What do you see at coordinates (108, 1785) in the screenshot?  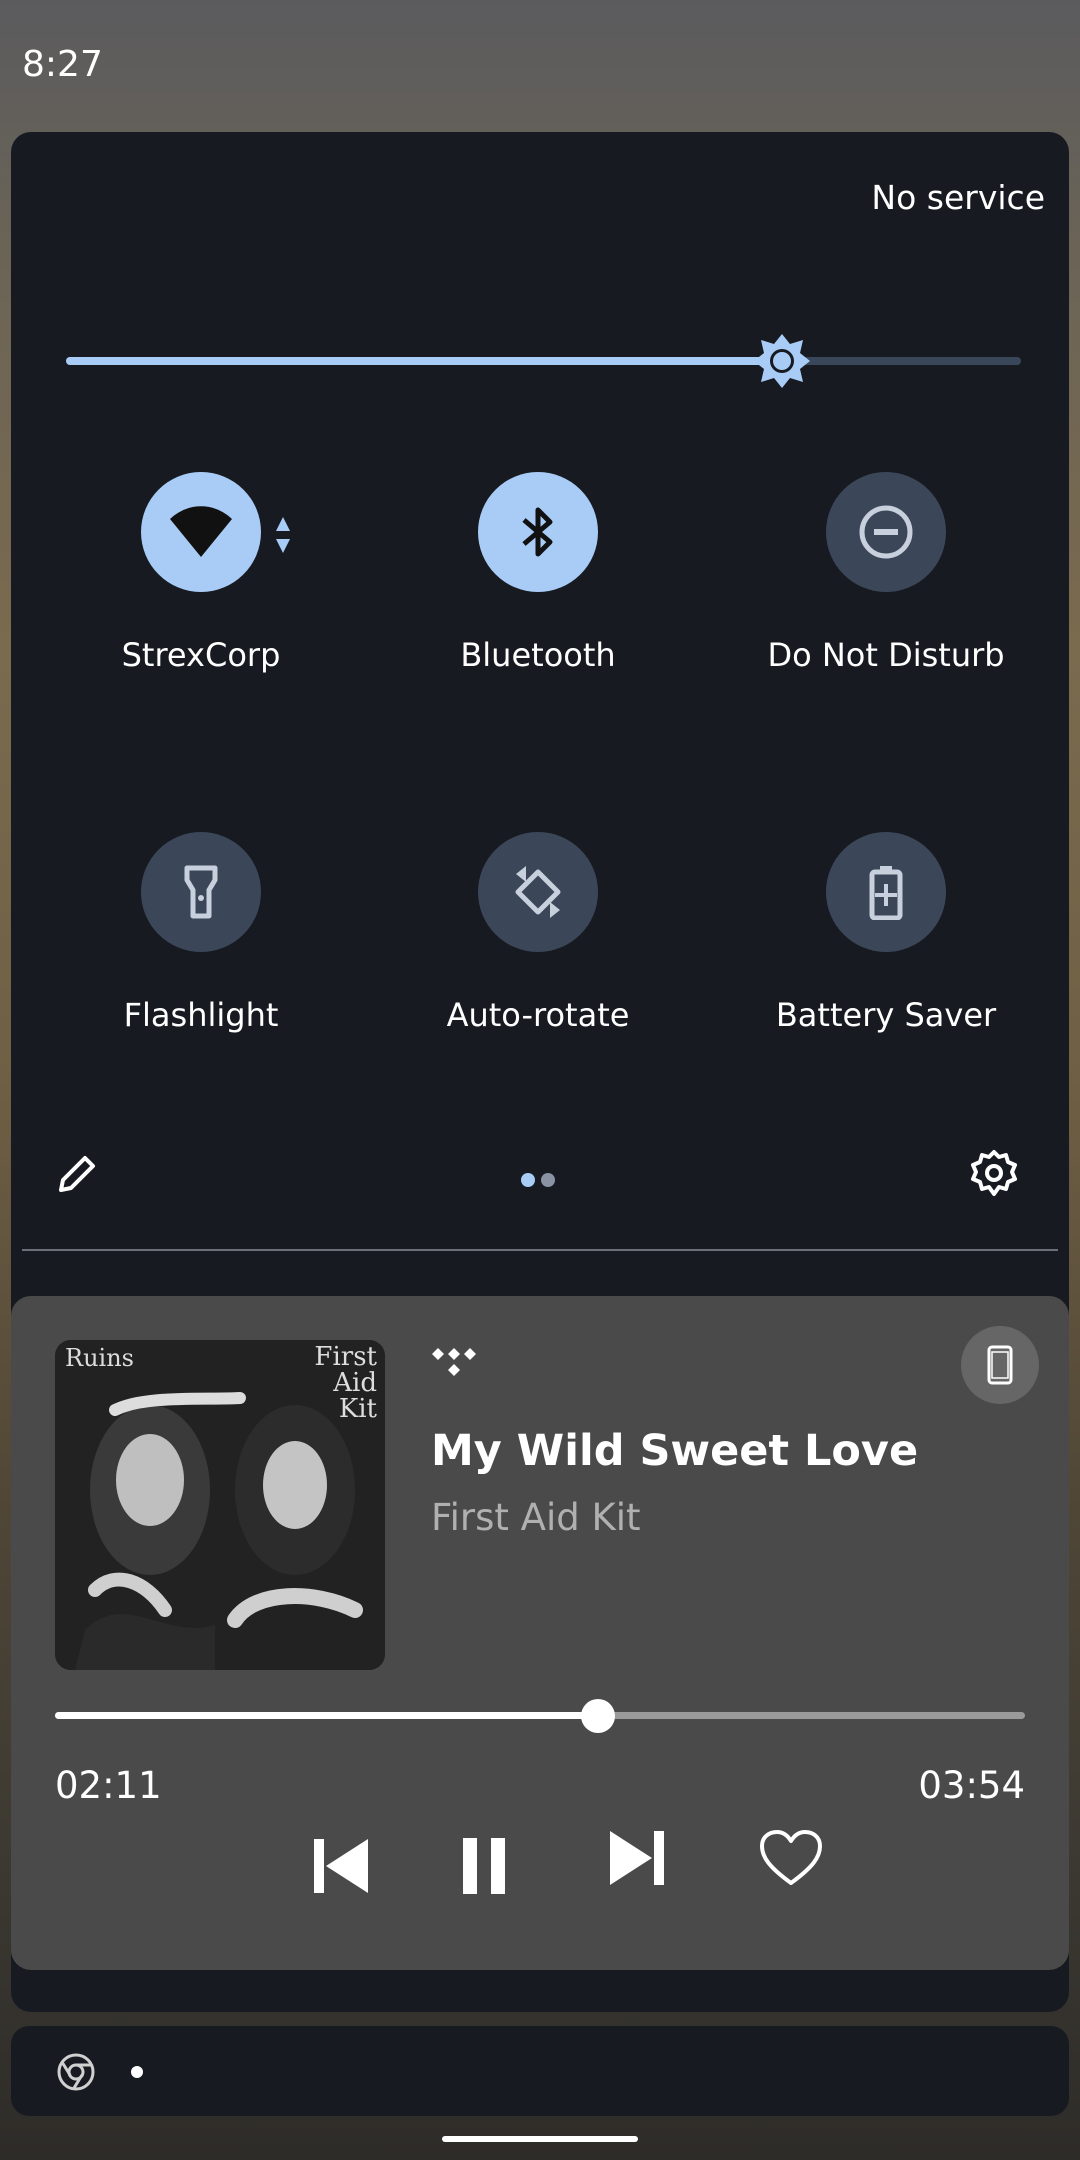 I see `elapsed-time: 02:11` at bounding box center [108, 1785].